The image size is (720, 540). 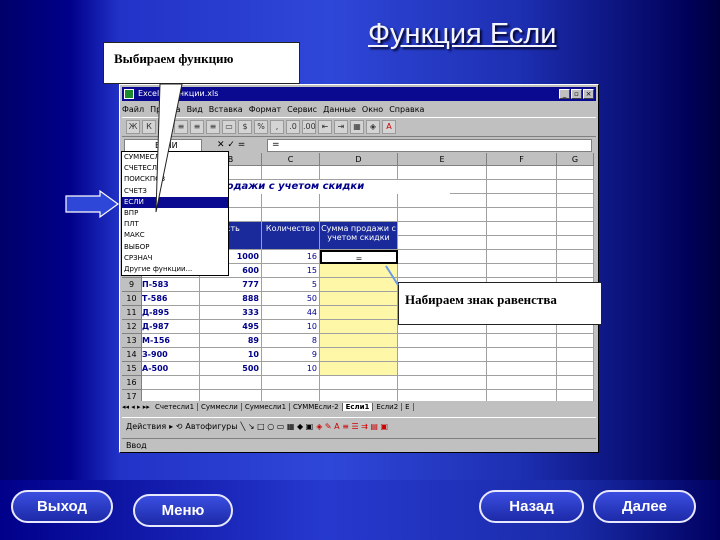 What do you see at coordinates (183, 510) in the screenshot?
I see `menu-button: Меню` at bounding box center [183, 510].